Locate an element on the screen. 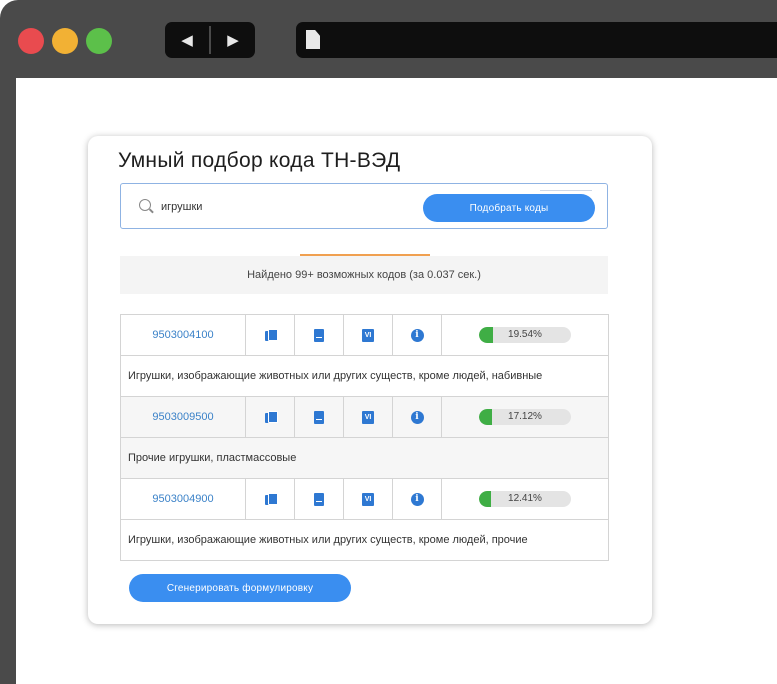  browser-toolbar: ◀ ▶ is located at coordinates (388, 39).